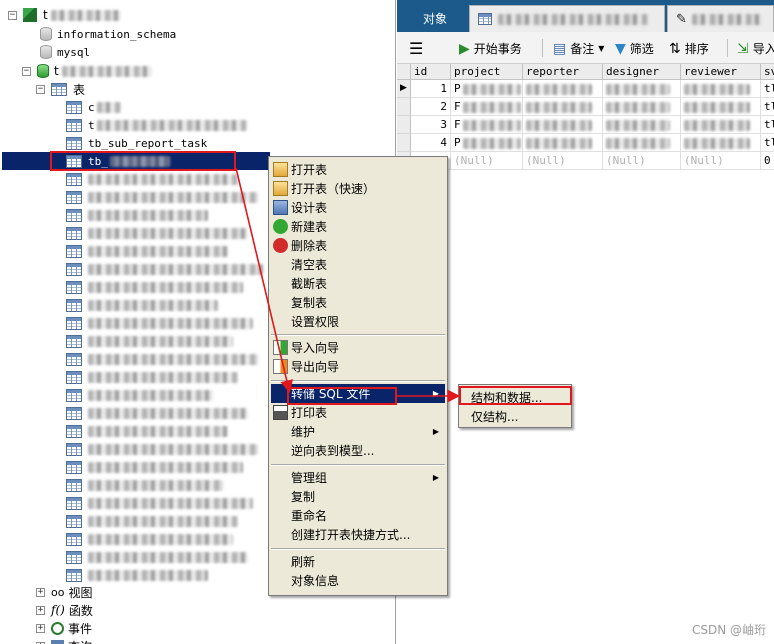 Image resolution: width=774 pixels, height=644 pixels. Describe the element at coordinates (490, 48) in the screenshot. I see `begin-transaction-button: ▶ 开始事务` at that location.